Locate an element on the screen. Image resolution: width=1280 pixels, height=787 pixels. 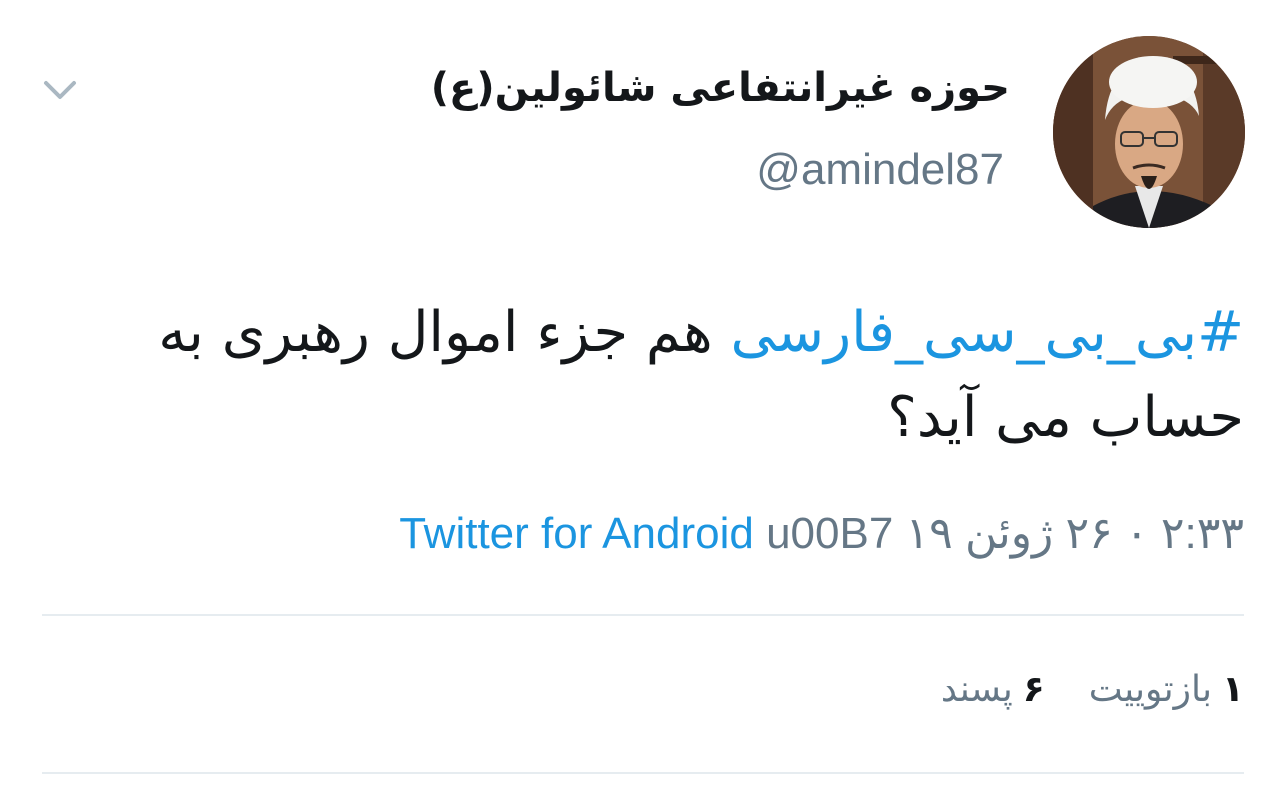
likes-stat: ۶پسند is located at coordinates (993, 689).